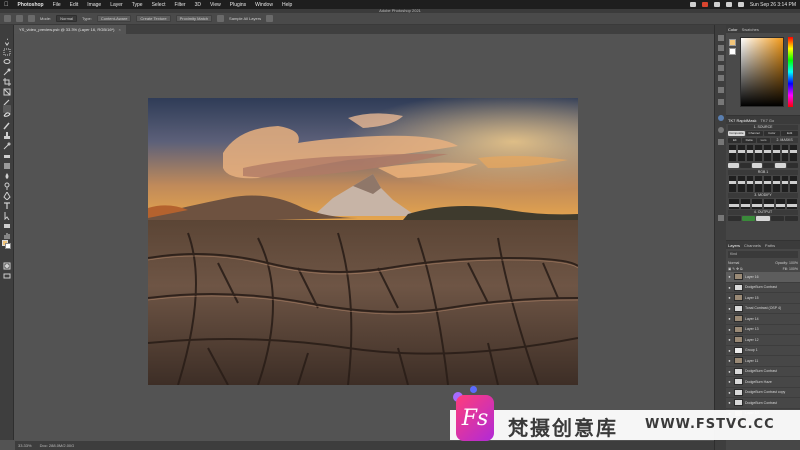 This screenshot has width=800, height=450. I want to click on tab-swatches: Swatches, so click(750, 29).